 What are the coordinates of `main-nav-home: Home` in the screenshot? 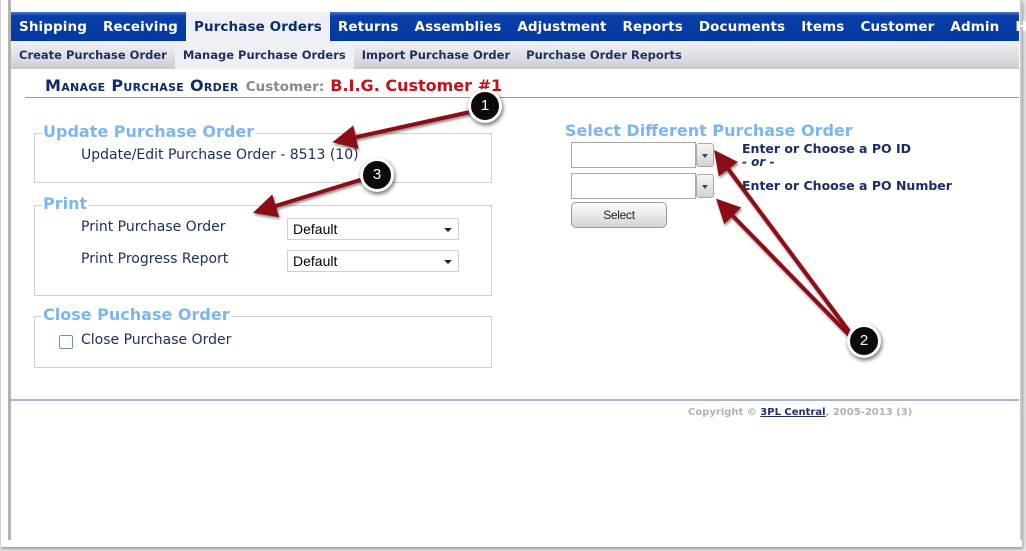 It's located at (1016, 26).